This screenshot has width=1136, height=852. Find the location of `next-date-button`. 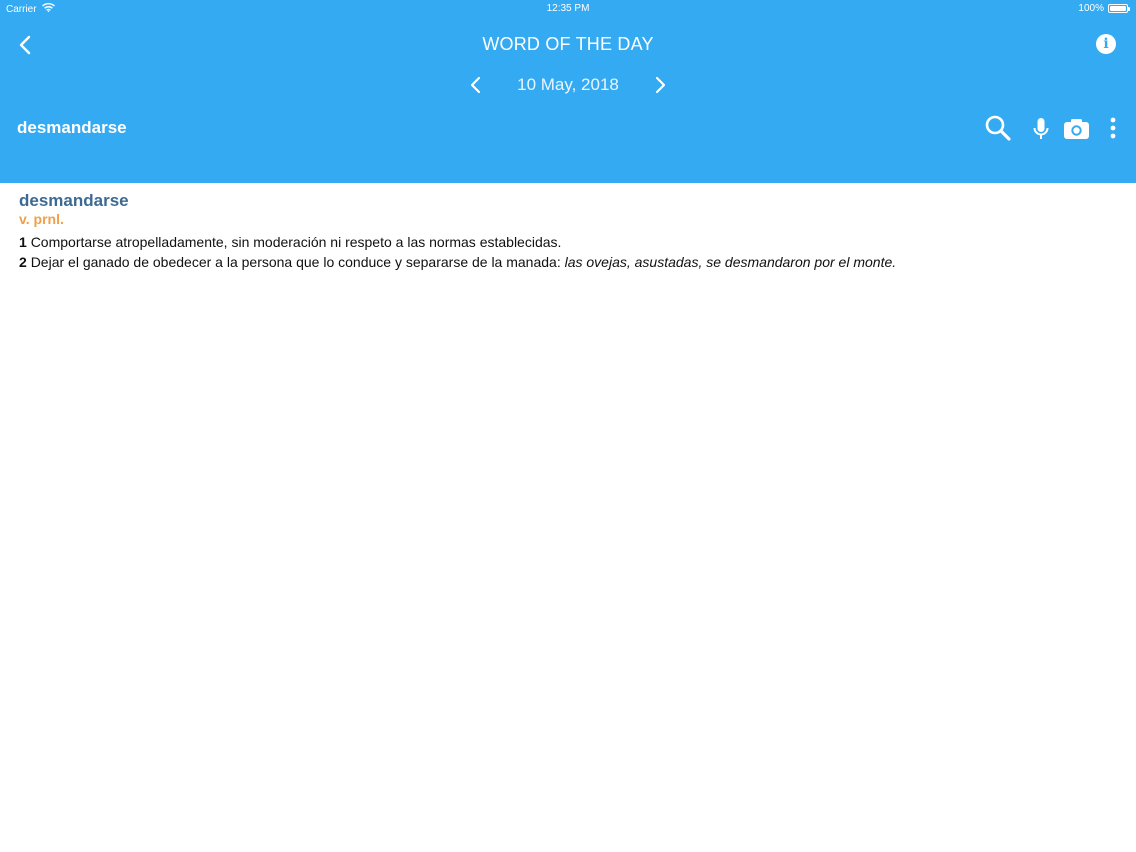

next-date-button is located at coordinates (660, 85).